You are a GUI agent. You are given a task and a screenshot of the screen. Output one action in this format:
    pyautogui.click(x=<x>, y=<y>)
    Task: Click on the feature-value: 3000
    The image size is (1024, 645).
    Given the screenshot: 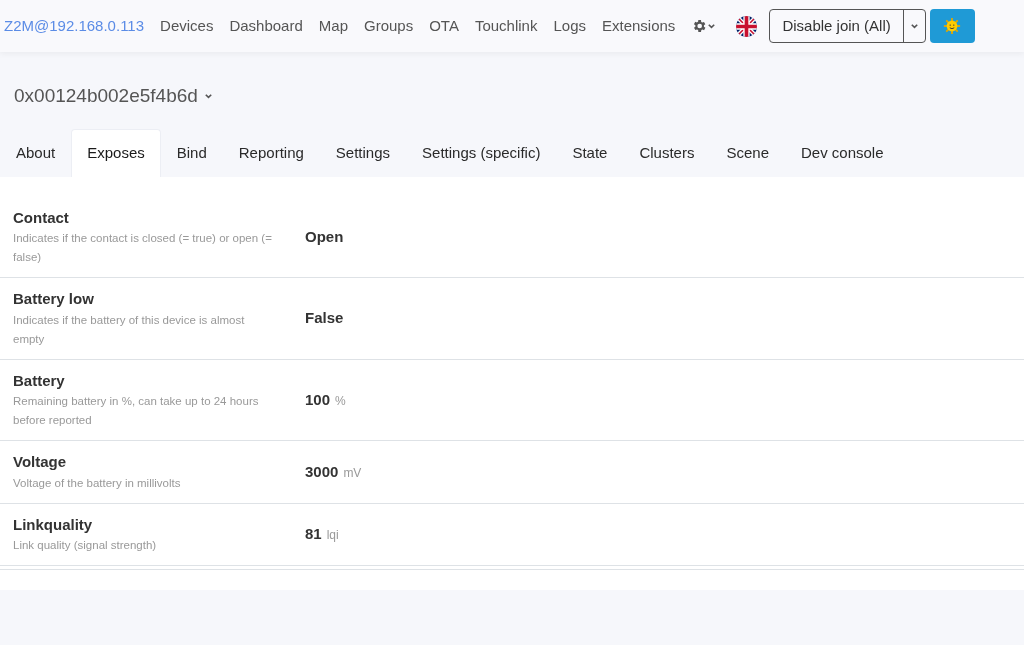 What is the action you would take?
    pyautogui.click(x=322, y=471)
    